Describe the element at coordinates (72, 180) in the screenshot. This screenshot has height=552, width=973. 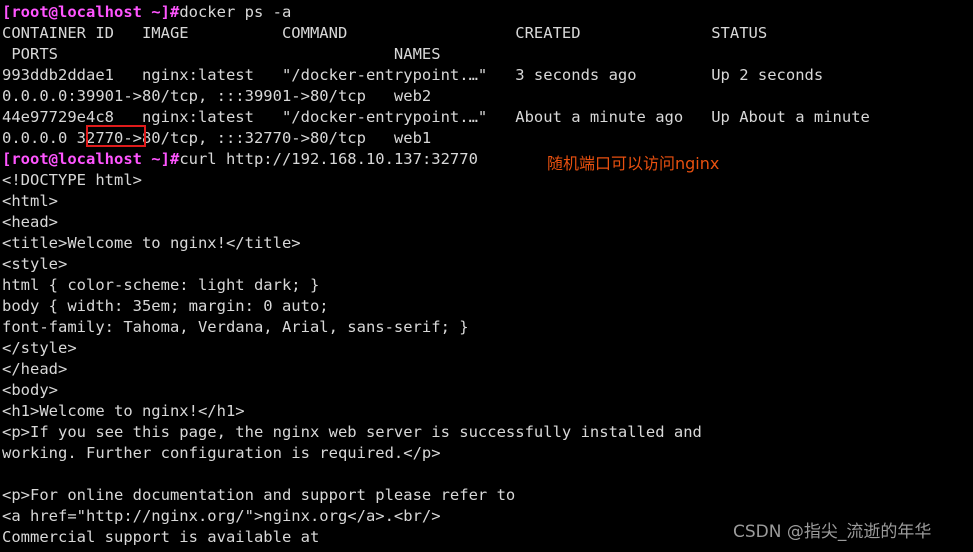
I see `curl-output-doctype: <!DOCTYPE html>` at that location.